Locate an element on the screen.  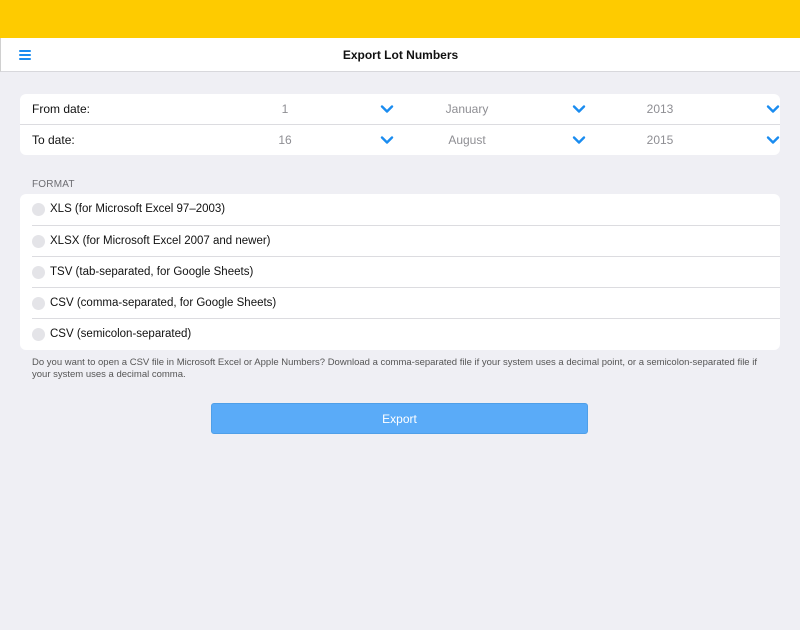
format-option-csv-semicolon: CSV (semicolon-separated) is located at coordinates (400, 334).